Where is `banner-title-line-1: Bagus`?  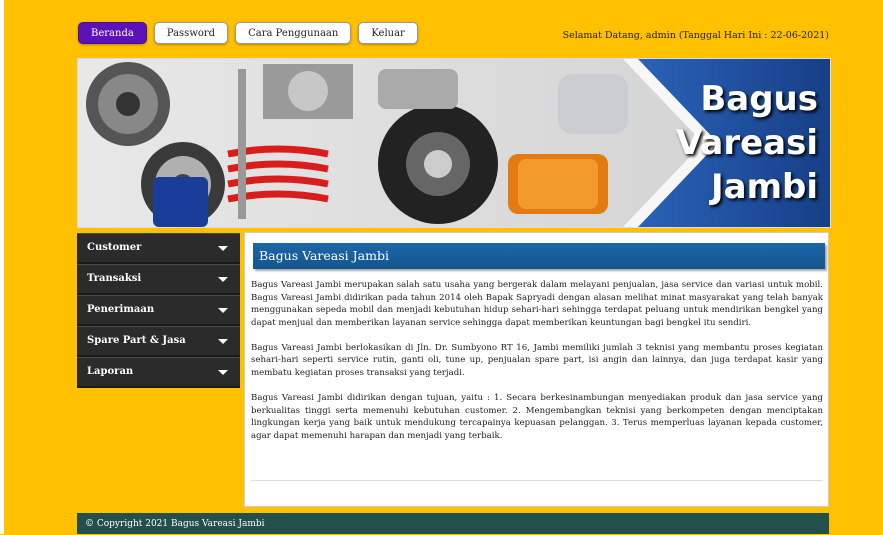 banner-title-line-1: Bagus is located at coordinates (759, 99).